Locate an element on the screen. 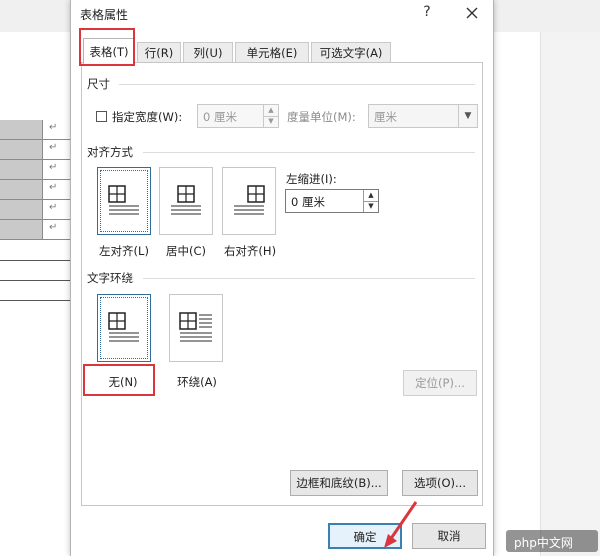 Image resolution: width=600 pixels, height=556 pixels. chevron-down-icon: ▼ is located at coordinates (467, 116).